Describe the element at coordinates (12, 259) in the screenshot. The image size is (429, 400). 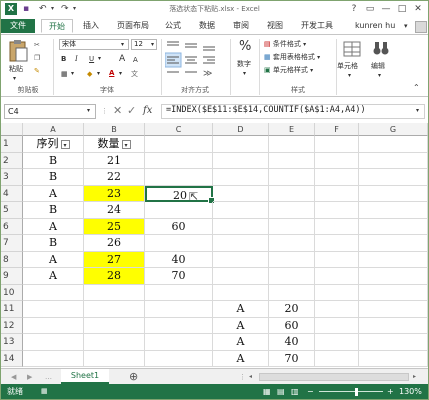
I see `row-header-8: 8` at that location.